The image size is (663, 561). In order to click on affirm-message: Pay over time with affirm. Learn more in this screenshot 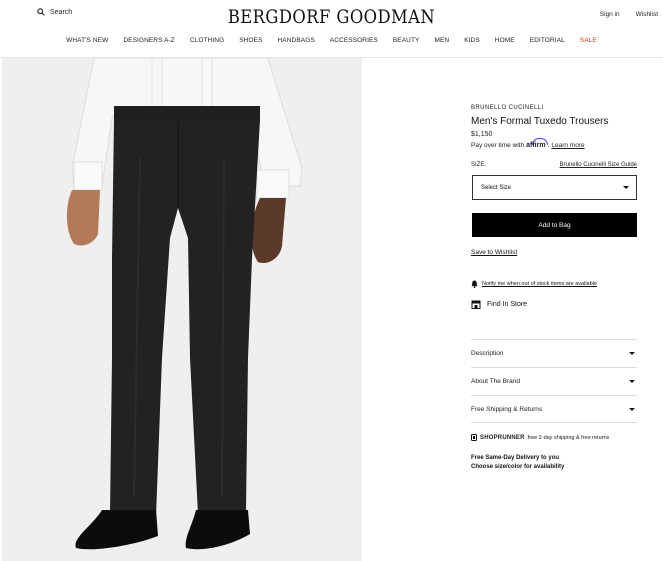, I will do `click(528, 143)`.